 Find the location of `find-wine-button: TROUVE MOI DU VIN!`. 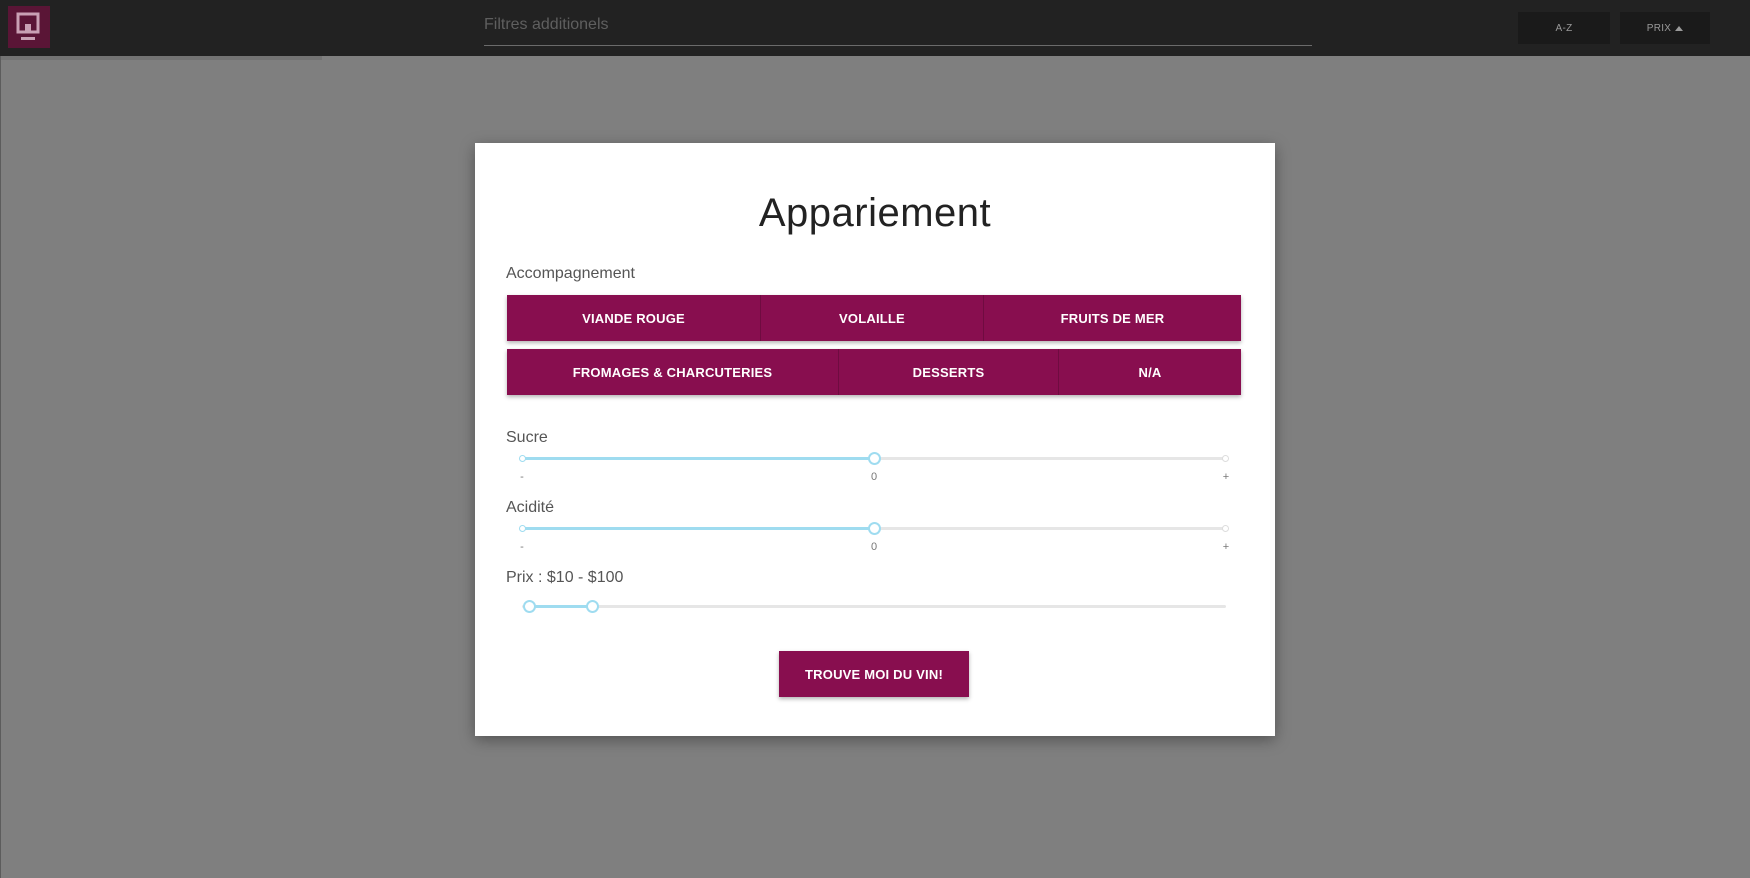

find-wine-button: TROUVE MOI DU VIN! is located at coordinates (874, 674).